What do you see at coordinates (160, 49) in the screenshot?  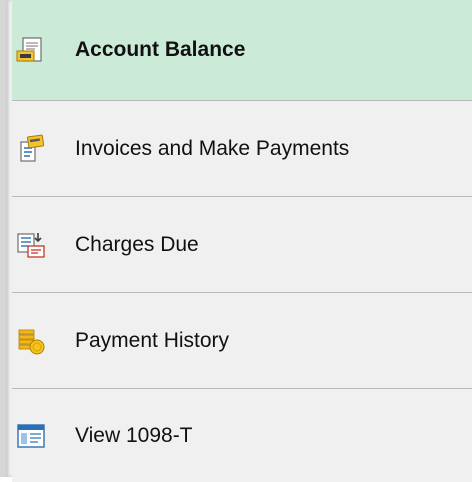 I see `nav-item-label: Account Balance` at bounding box center [160, 49].